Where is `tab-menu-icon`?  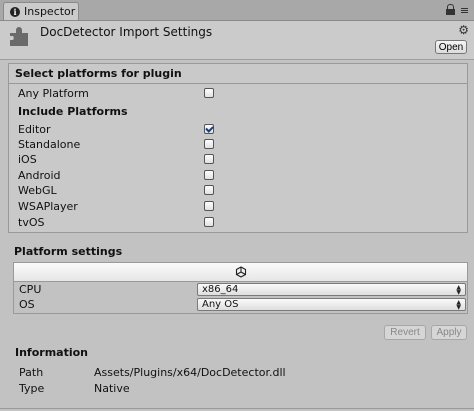 tab-menu-icon is located at coordinates (464, 10).